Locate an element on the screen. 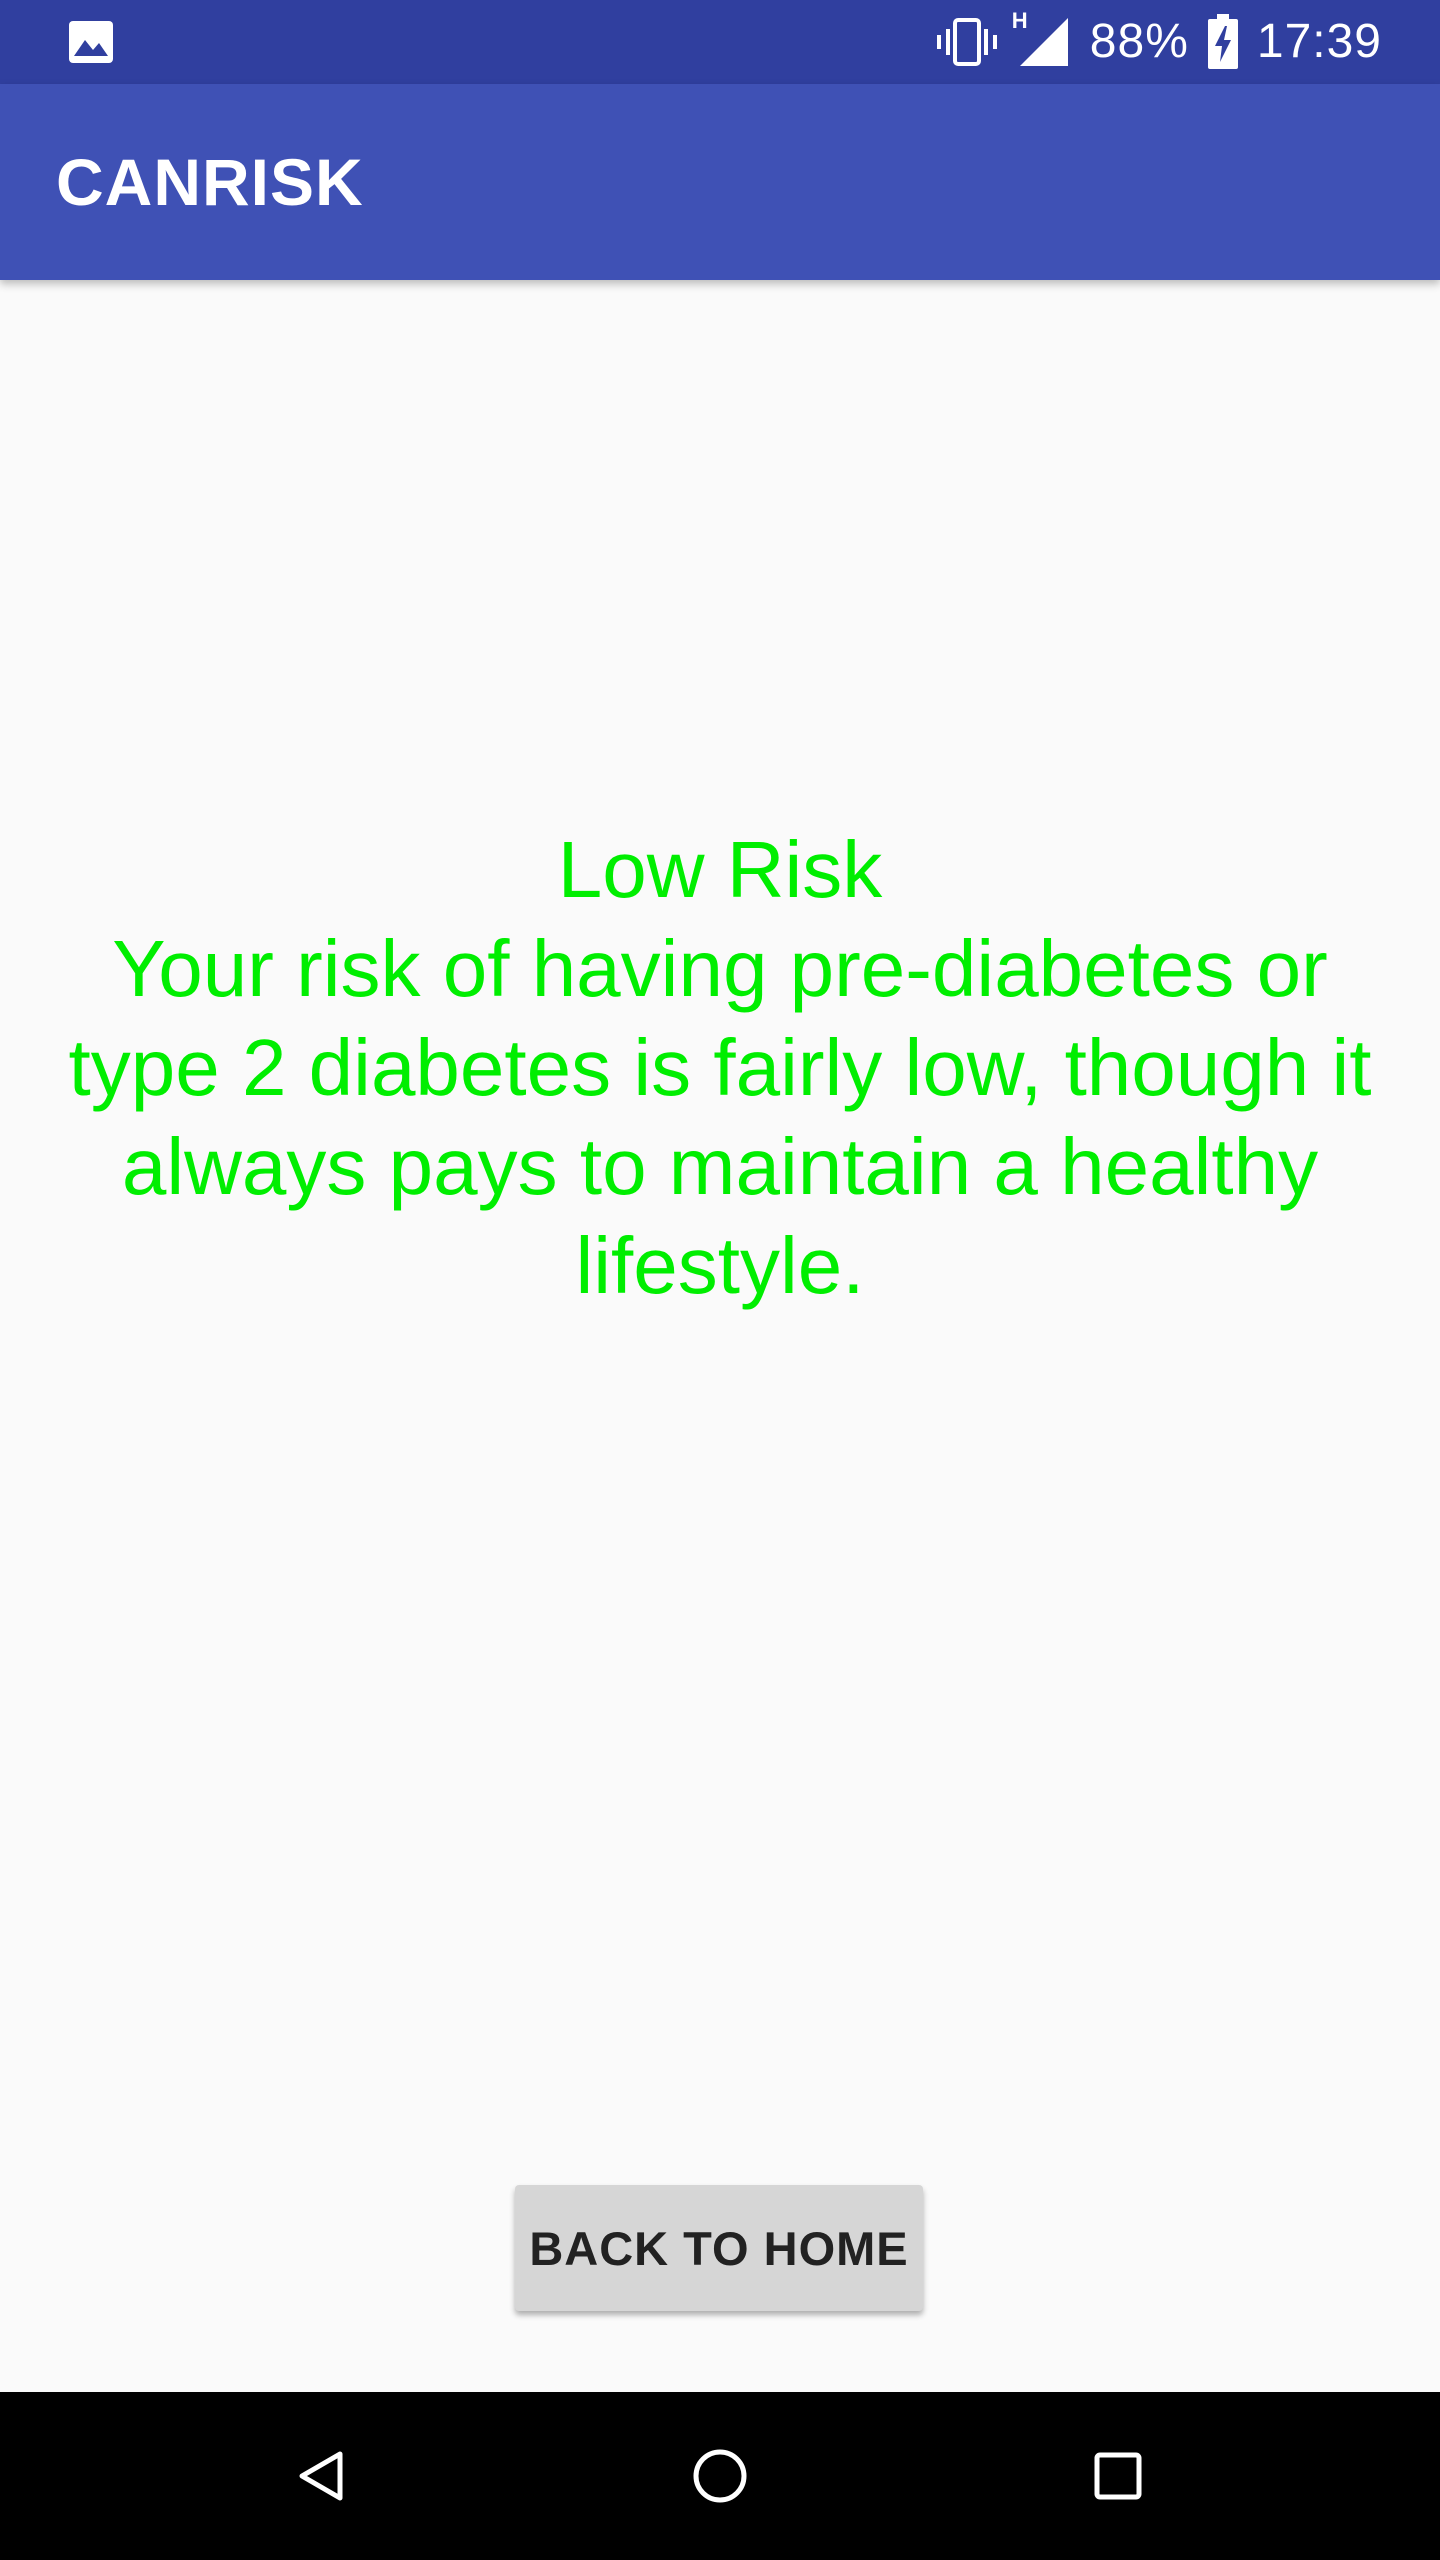 The width and height of the screenshot is (1440, 2560). home-circle-icon is located at coordinates (720, 2476).